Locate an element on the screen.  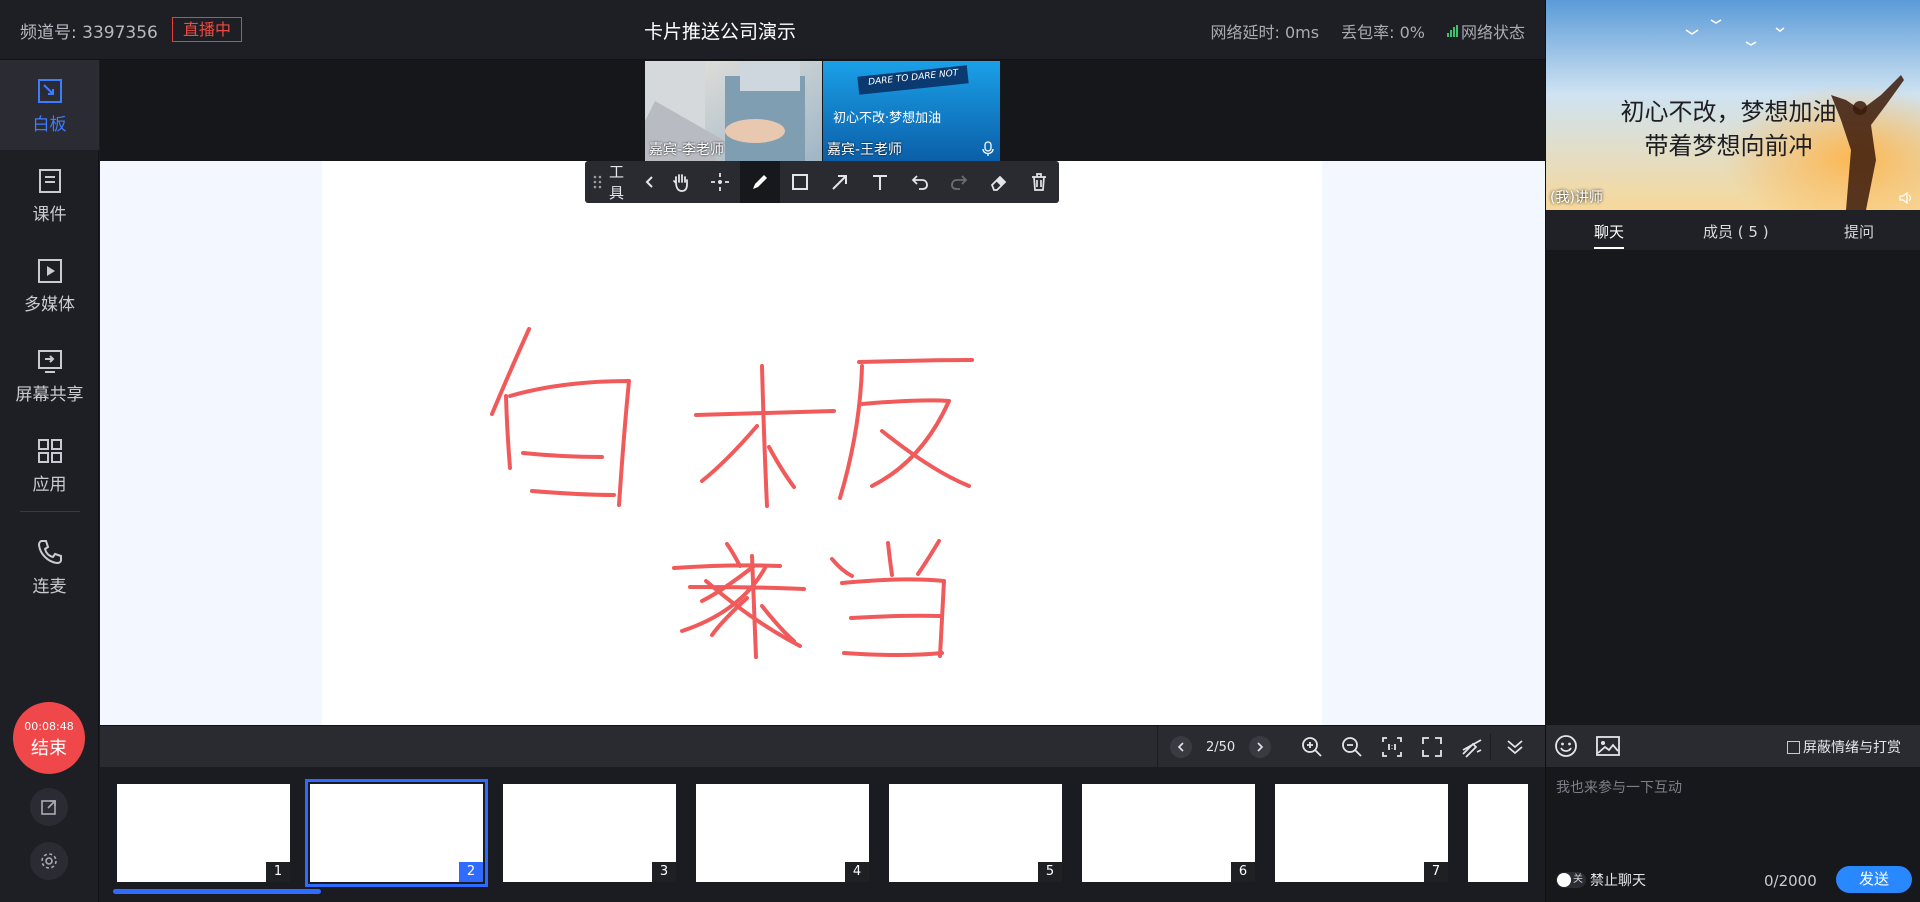
prev-page-button is located at coordinates (1181, 747).